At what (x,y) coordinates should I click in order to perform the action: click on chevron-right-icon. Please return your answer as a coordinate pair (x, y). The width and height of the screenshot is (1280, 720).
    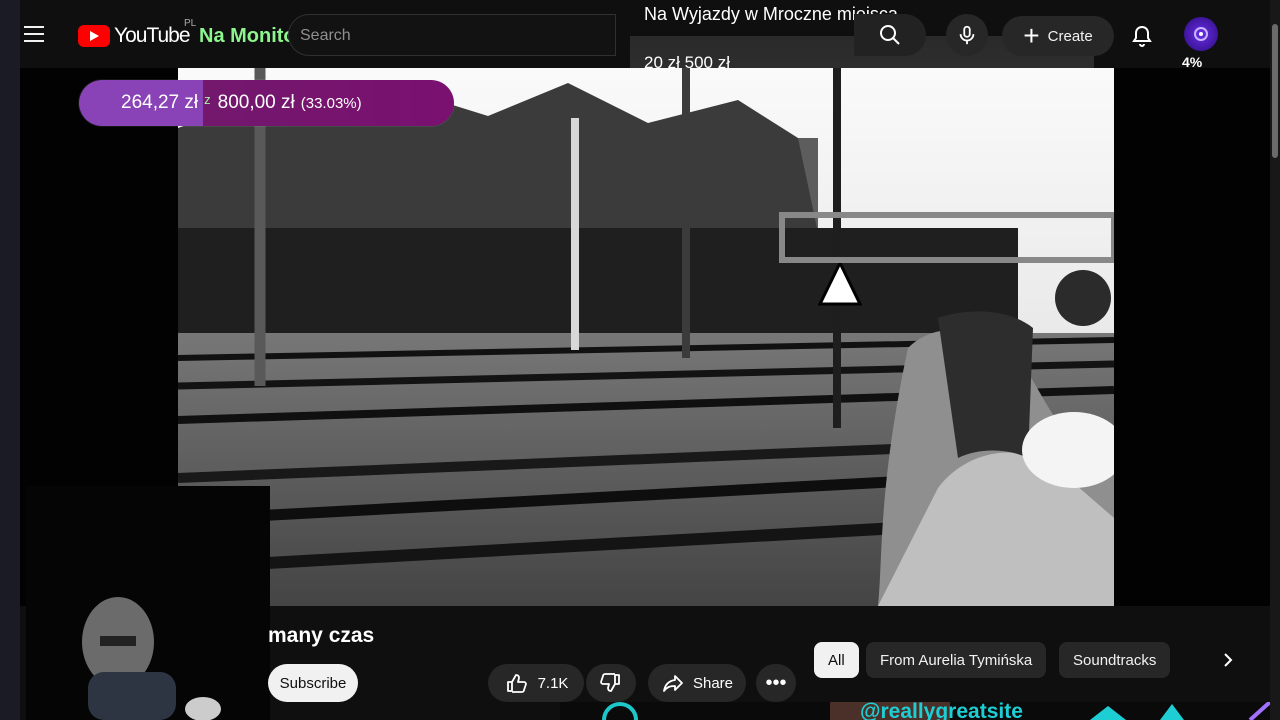
    Looking at the image, I should click on (1228, 660).